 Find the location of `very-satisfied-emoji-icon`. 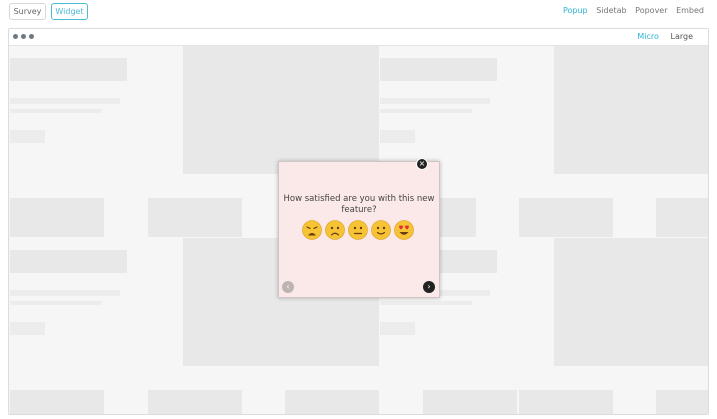

very-satisfied-emoji-icon is located at coordinates (404, 230).